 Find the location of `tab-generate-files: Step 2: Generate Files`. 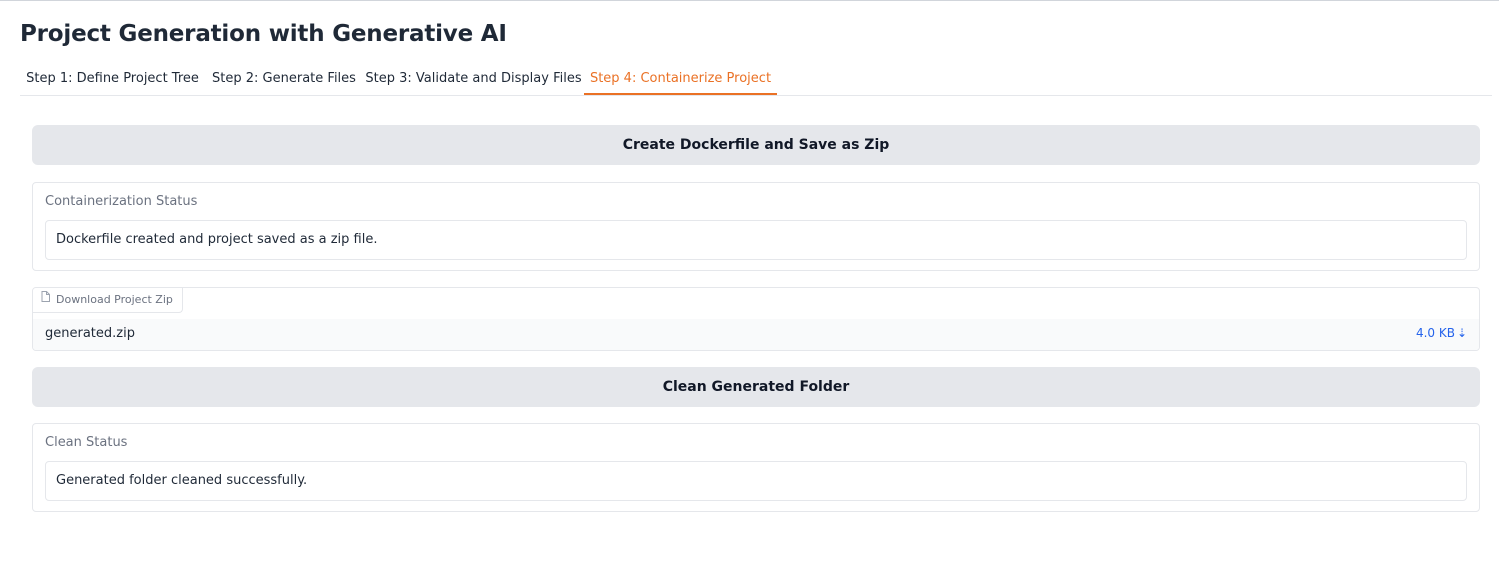

tab-generate-files: Step 2: Generate Files is located at coordinates (284, 79).